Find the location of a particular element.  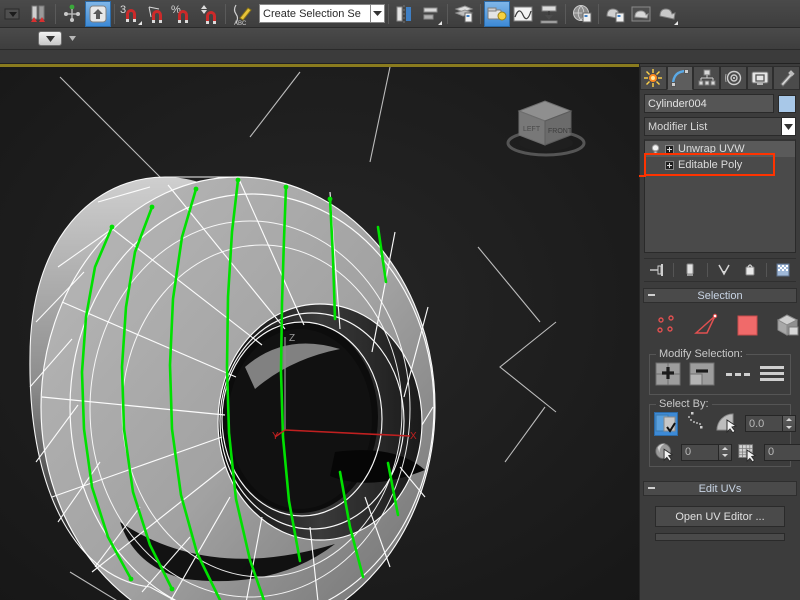

mirror-icon is located at coordinates (405, 14).